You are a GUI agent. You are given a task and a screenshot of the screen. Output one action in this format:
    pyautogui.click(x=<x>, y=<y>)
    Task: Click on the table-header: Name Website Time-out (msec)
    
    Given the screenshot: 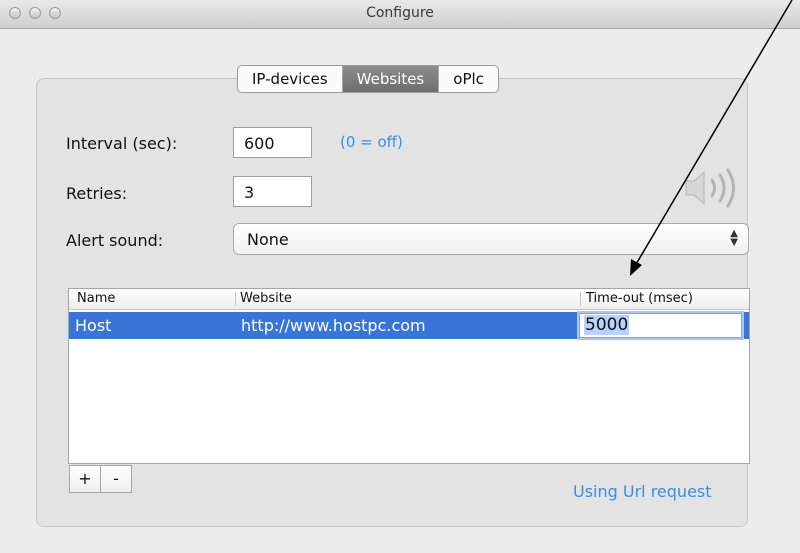 What is the action you would take?
    pyautogui.click(x=409, y=299)
    